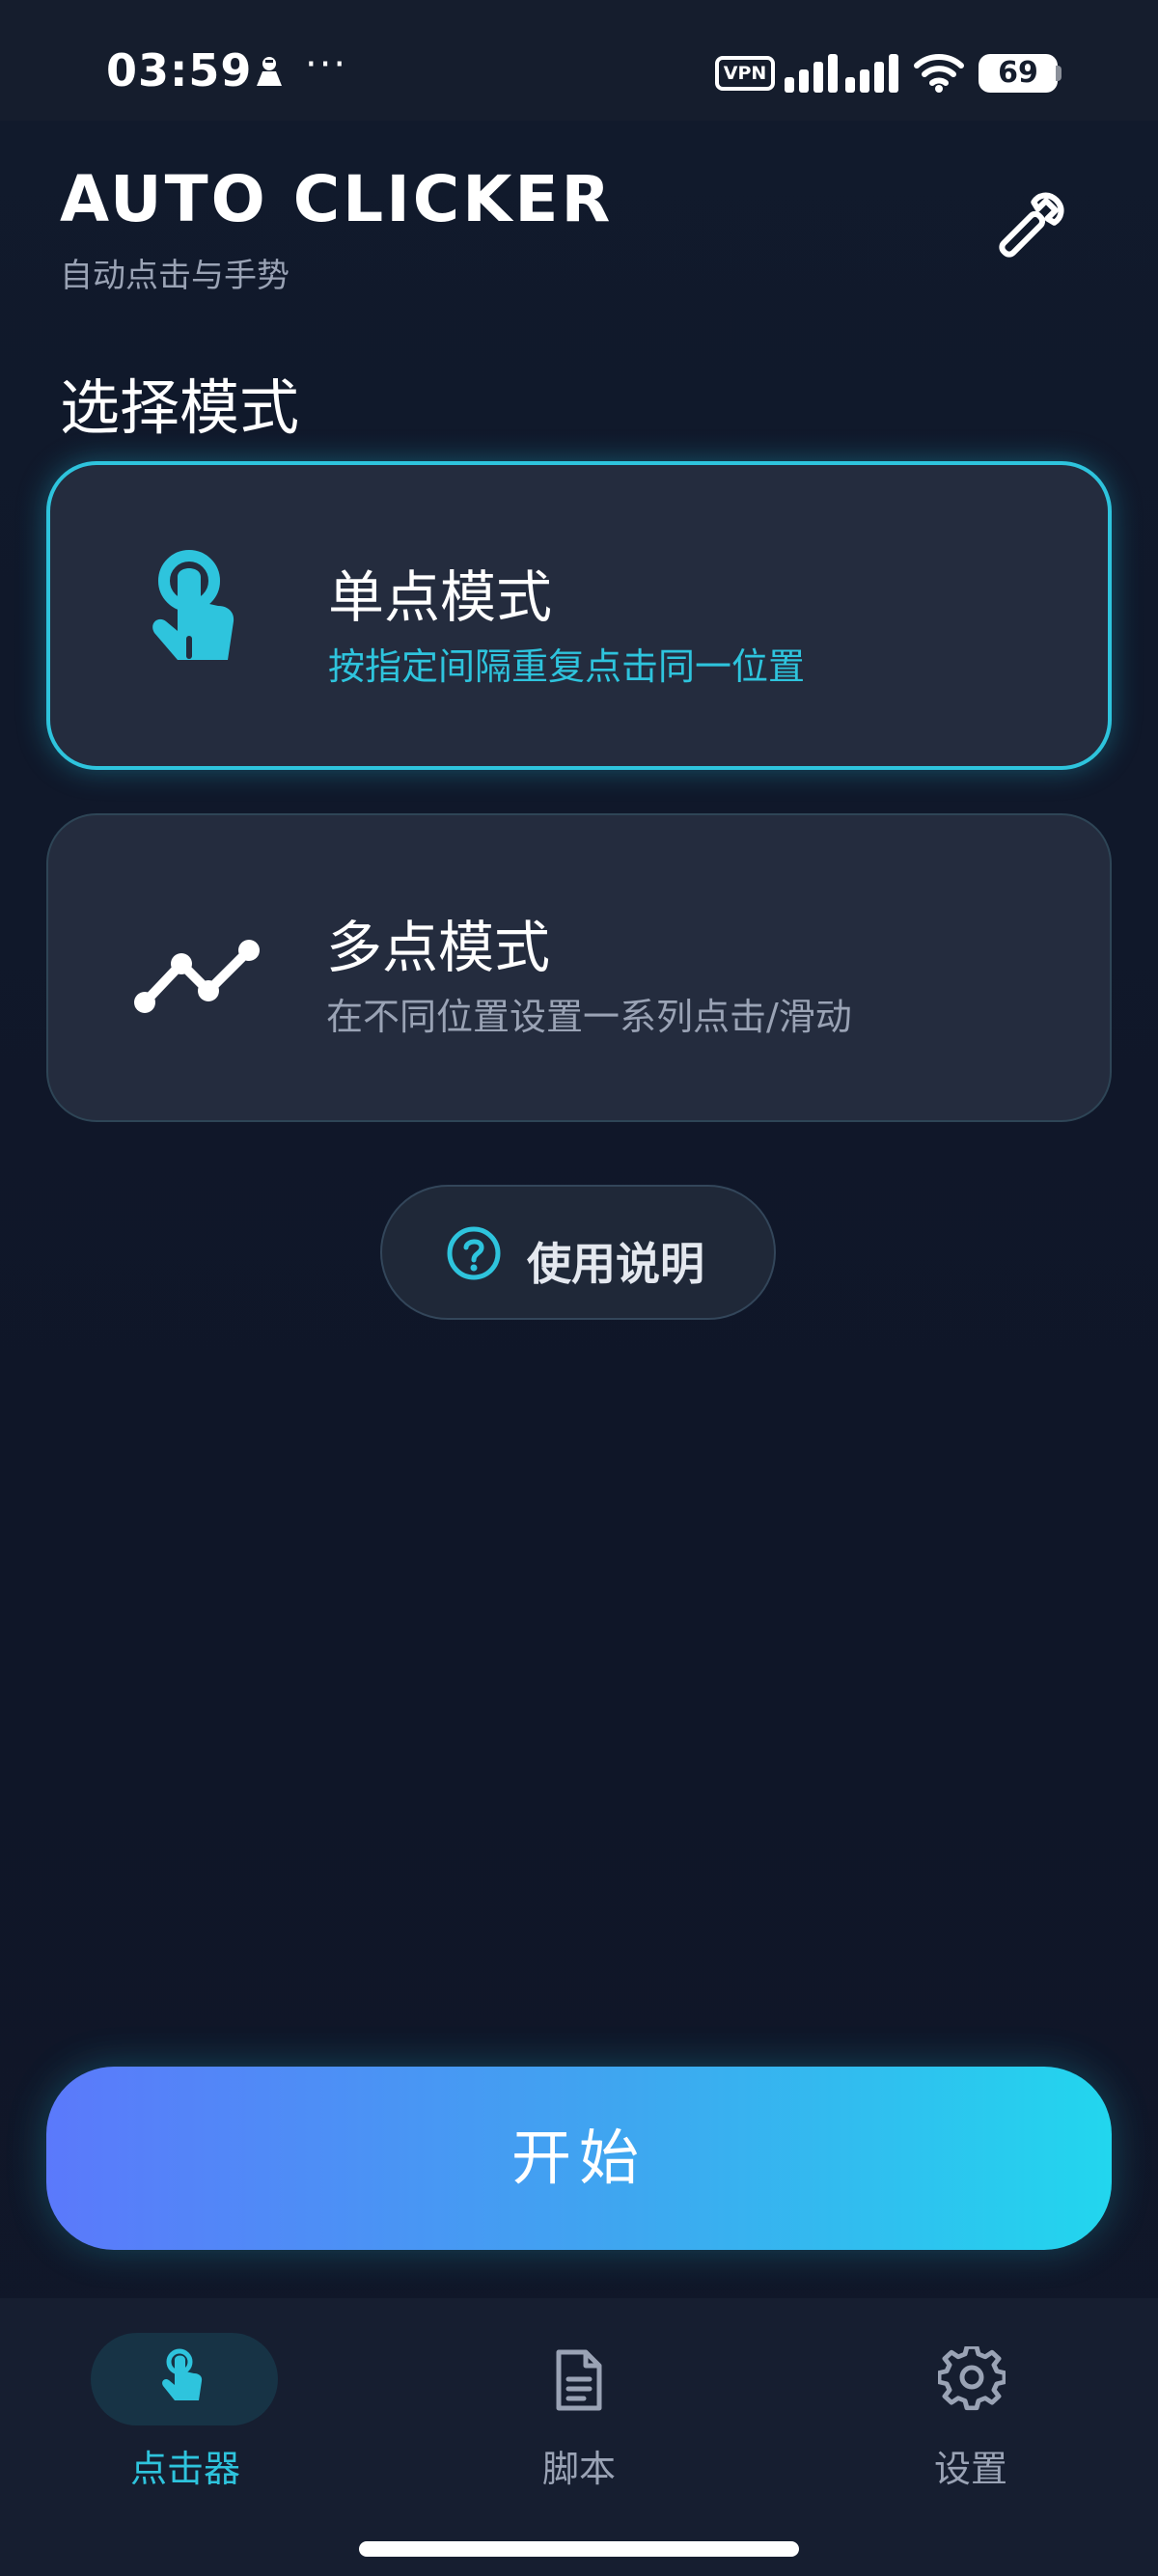 The height and width of the screenshot is (2576, 1158). What do you see at coordinates (745, 74) in the screenshot?
I see `vpn-badge: VPN` at bounding box center [745, 74].